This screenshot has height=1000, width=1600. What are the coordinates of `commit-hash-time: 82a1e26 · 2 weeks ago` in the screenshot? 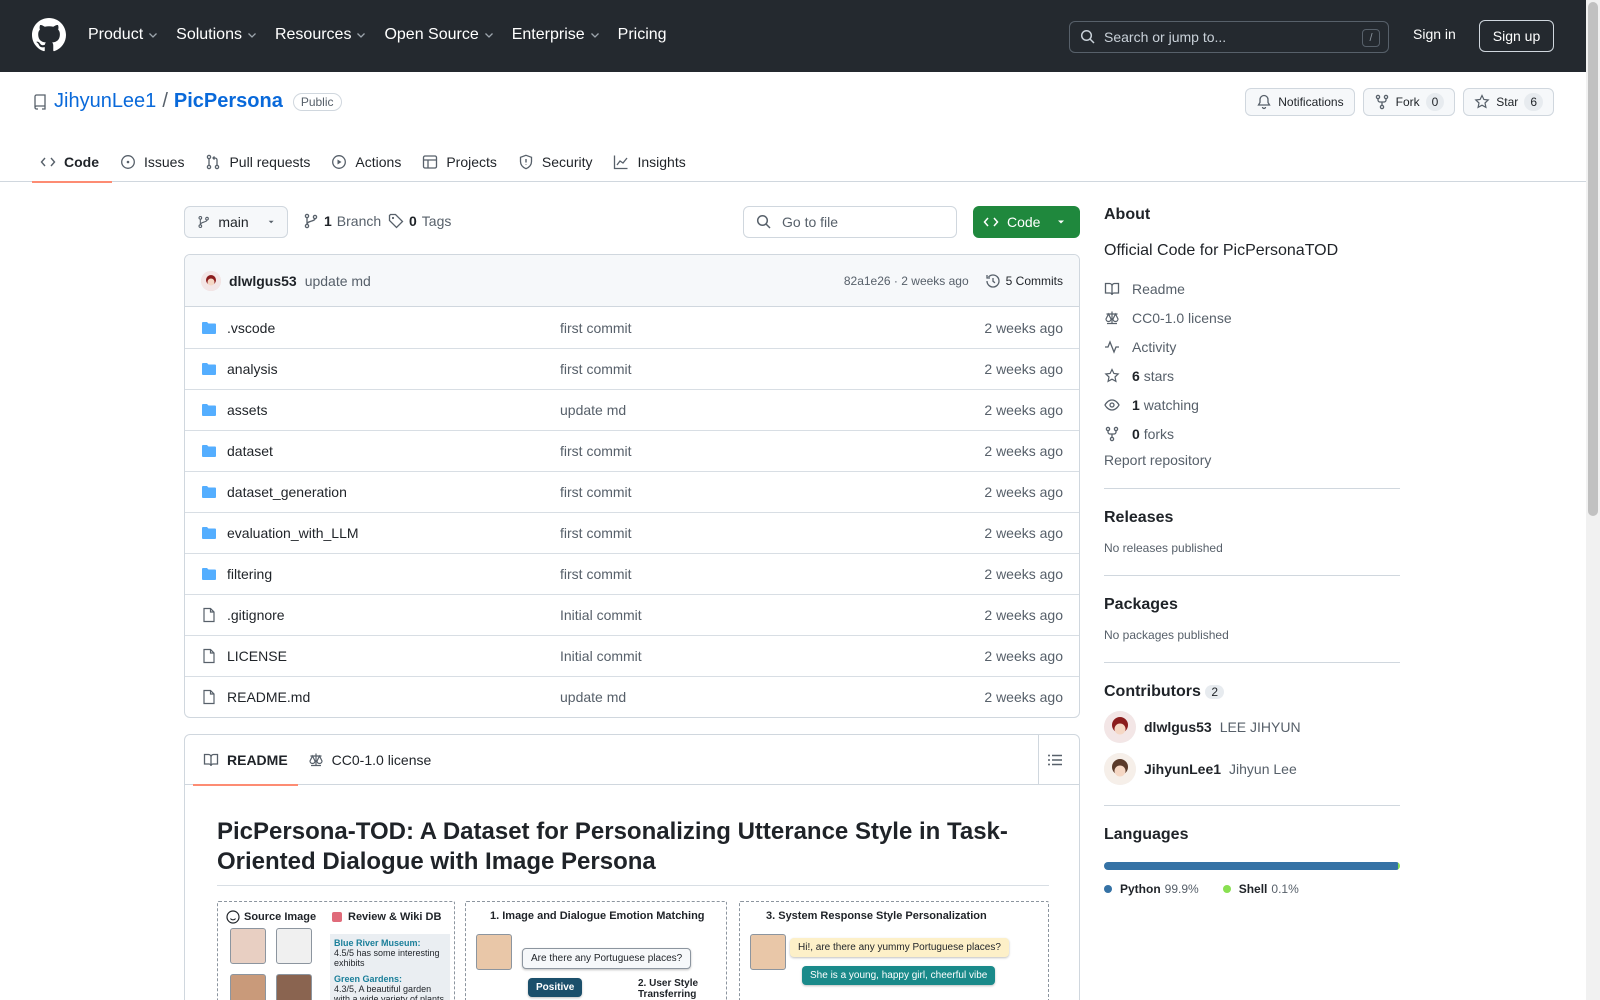 It's located at (906, 281).